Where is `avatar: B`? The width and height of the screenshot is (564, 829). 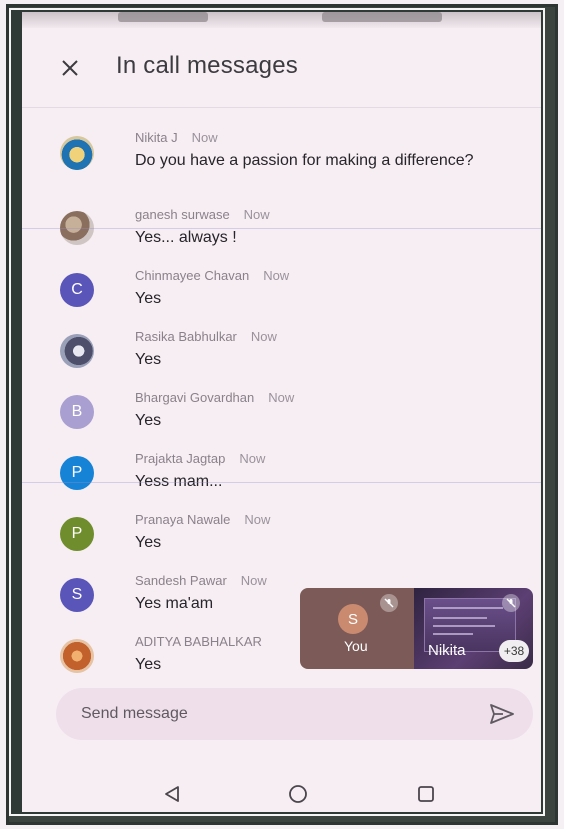
avatar: B is located at coordinates (77, 412).